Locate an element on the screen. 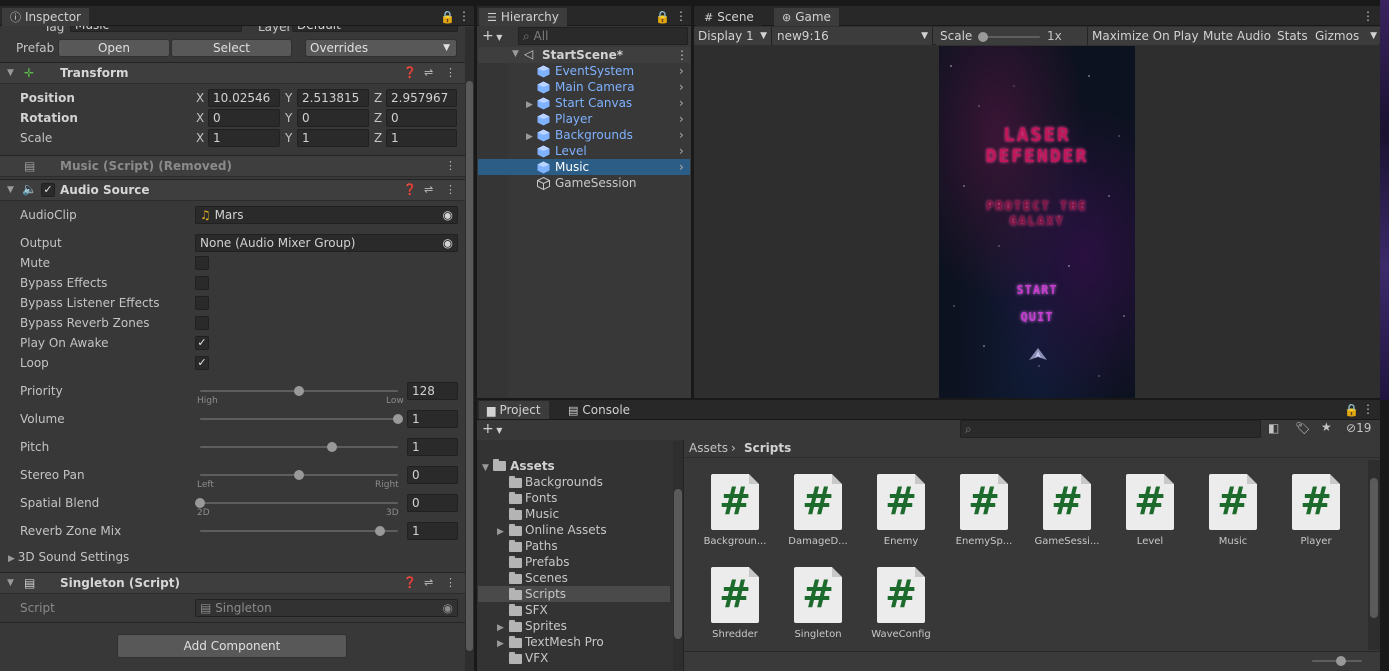 This screenshot has width=1389, height=671. scale-slider-knob is located at coordinates (983, 37).